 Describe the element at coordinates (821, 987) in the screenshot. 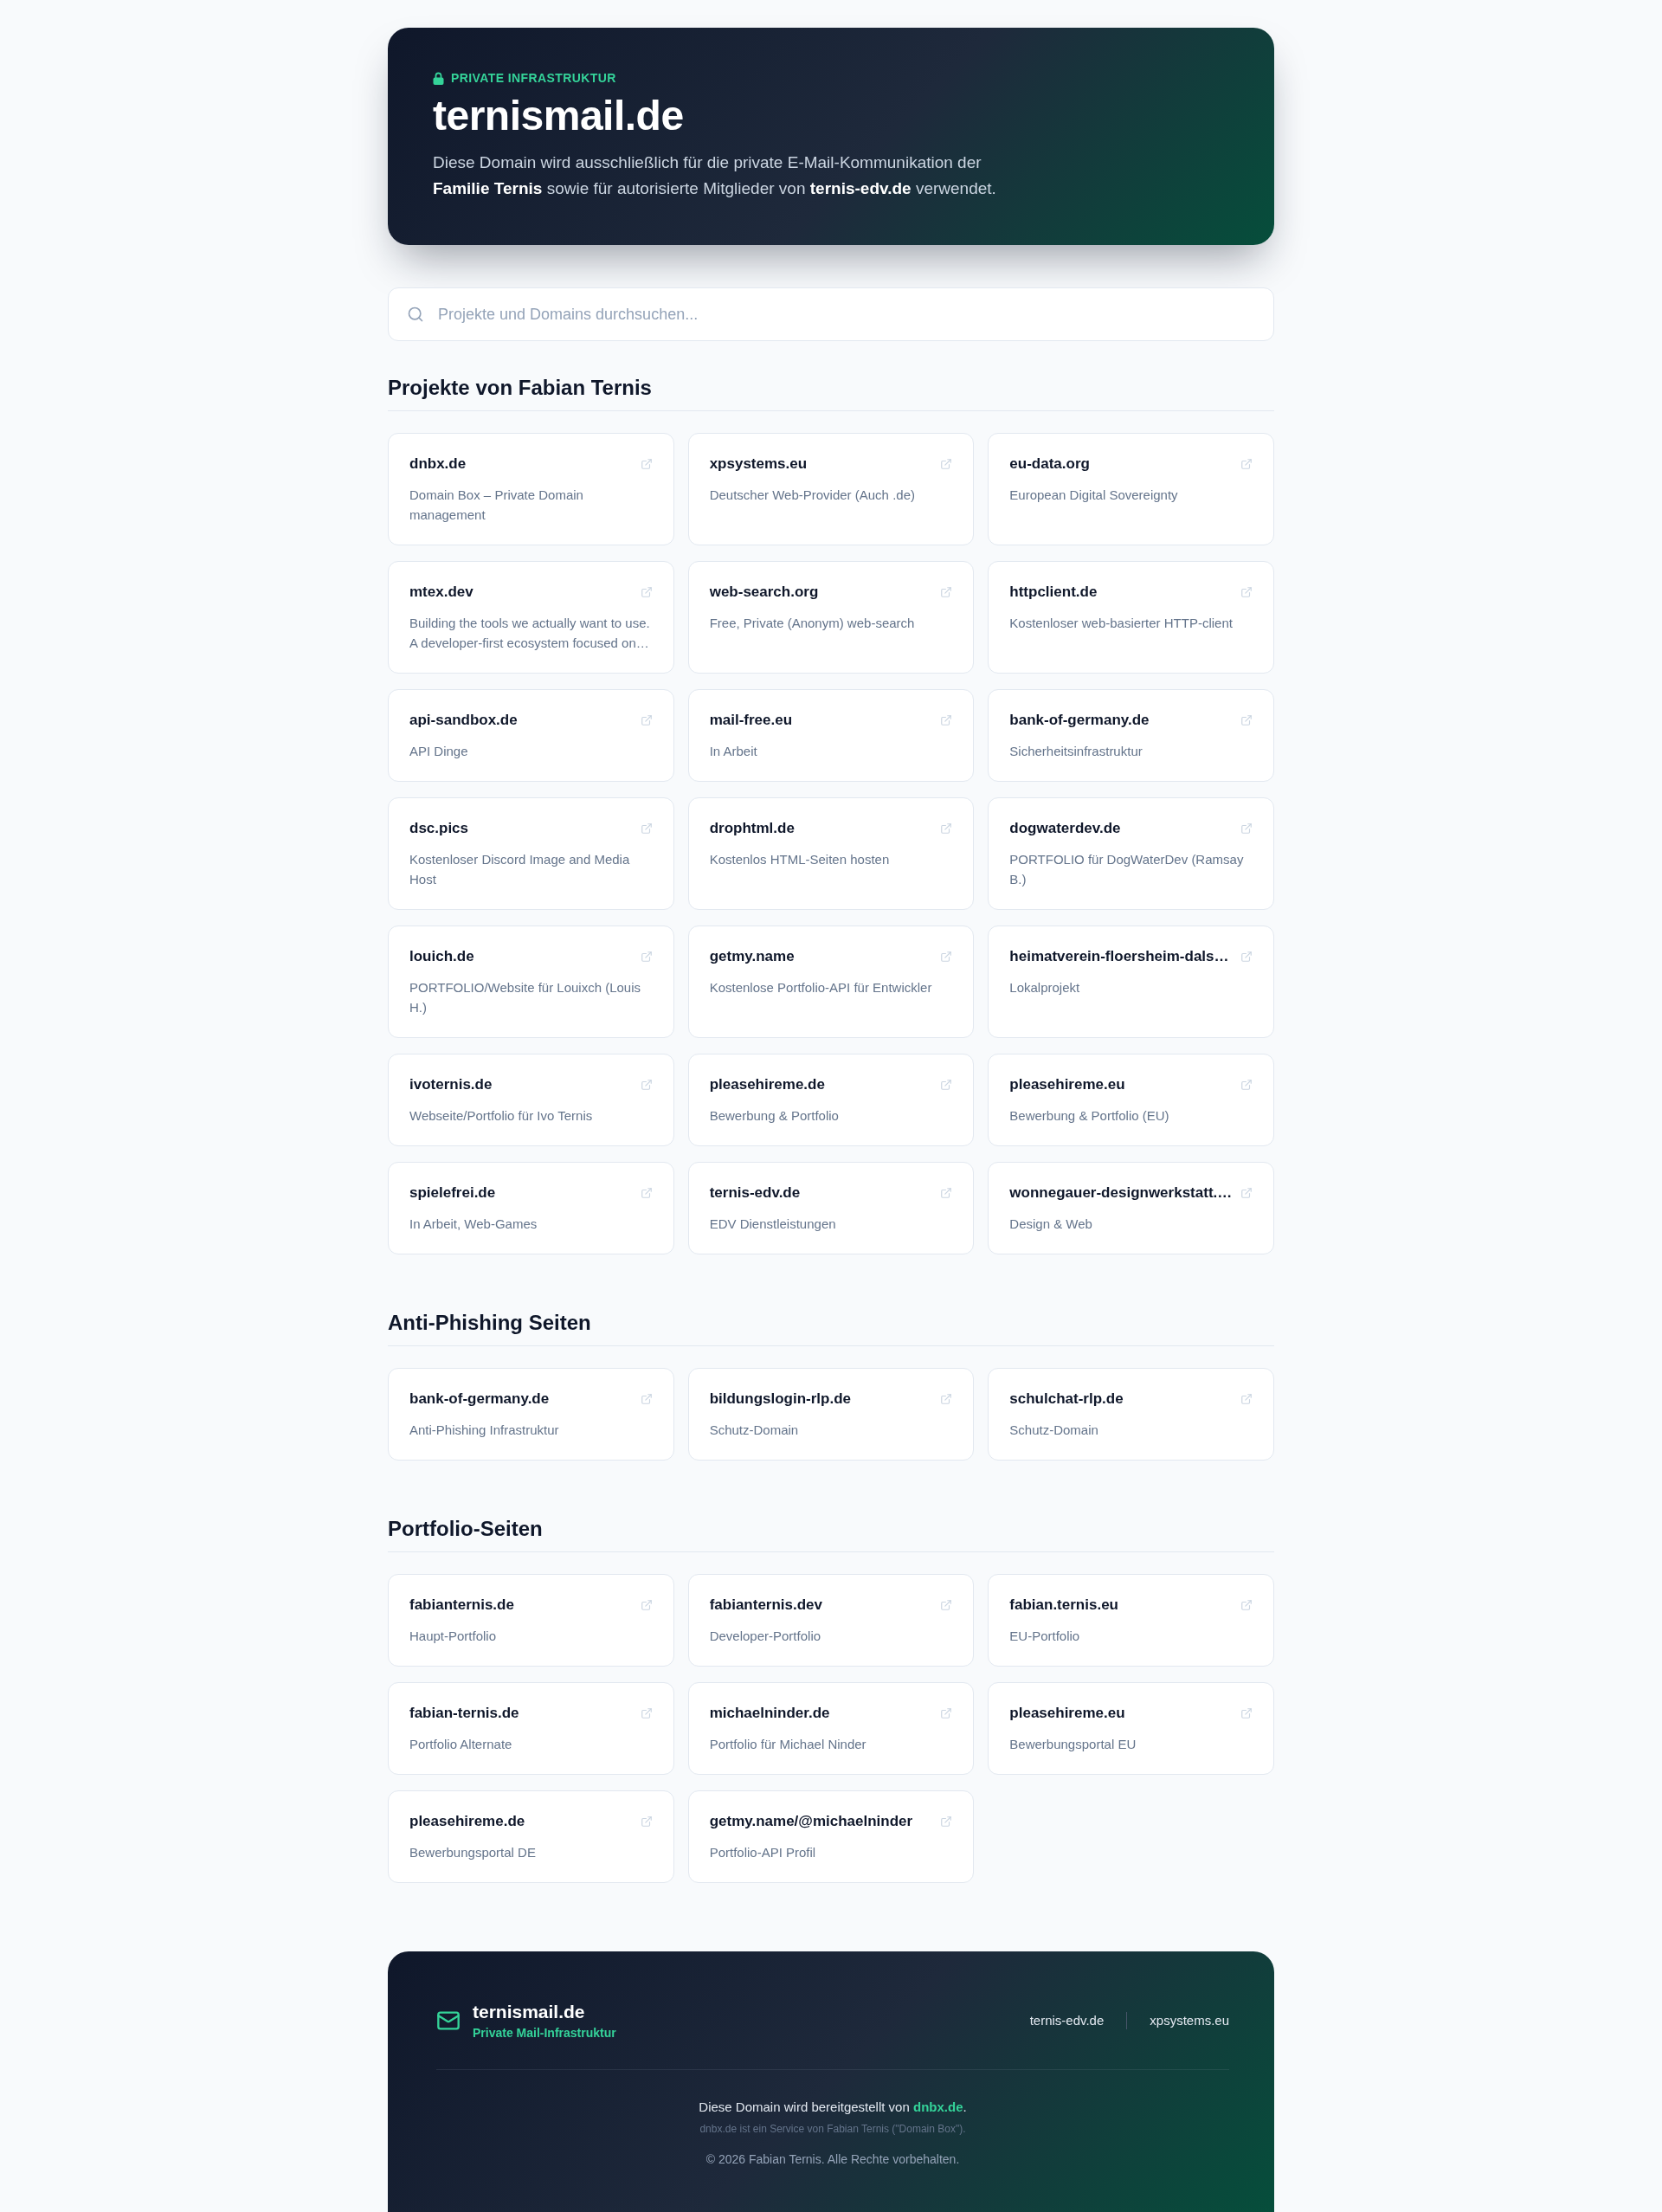

I see `domain-description: Kostenlose Portfolio-API für Entwickler` at that location.